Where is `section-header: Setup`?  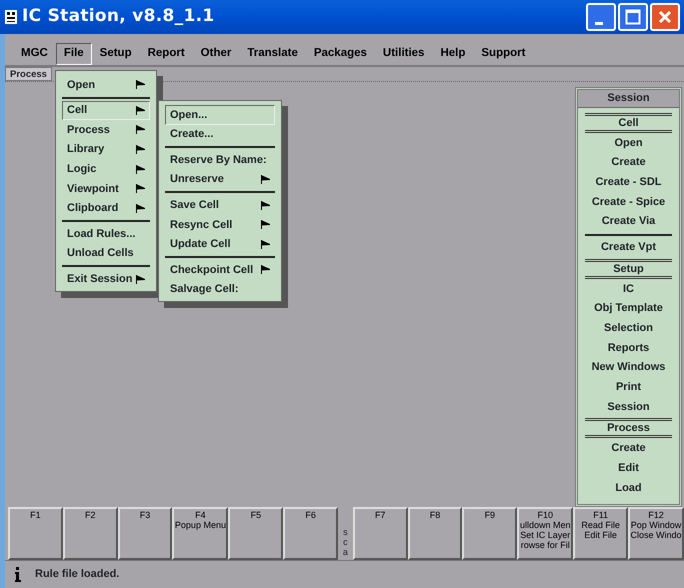
section-header: Setup is located at coordinates (628, 268).